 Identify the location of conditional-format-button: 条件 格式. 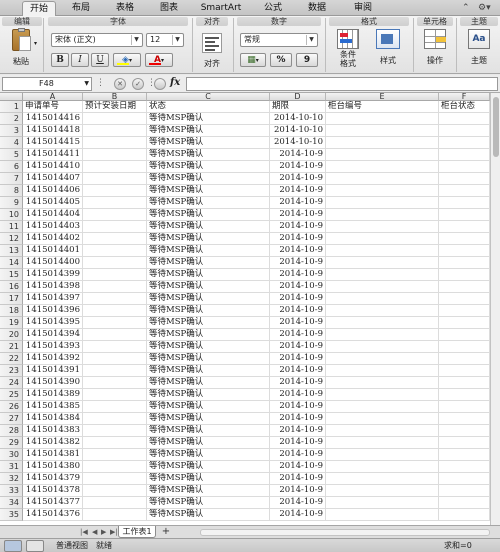
(348, 48).